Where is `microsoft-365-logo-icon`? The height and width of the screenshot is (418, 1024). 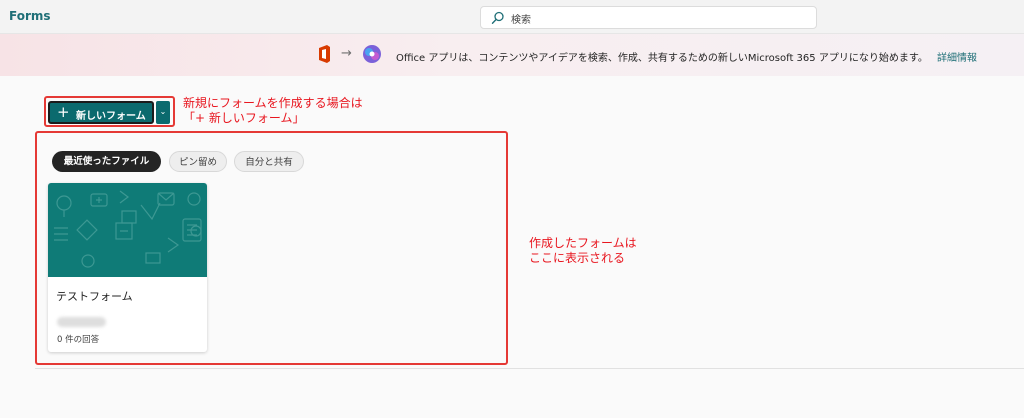
microsoft-365-logo-icon is located at coordinates (372, 54).